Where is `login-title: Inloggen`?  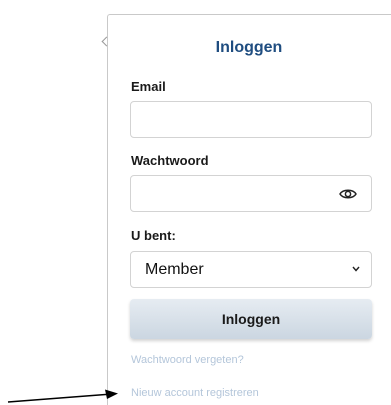
login-title: Inloggen is located at coordinates (249, 47).